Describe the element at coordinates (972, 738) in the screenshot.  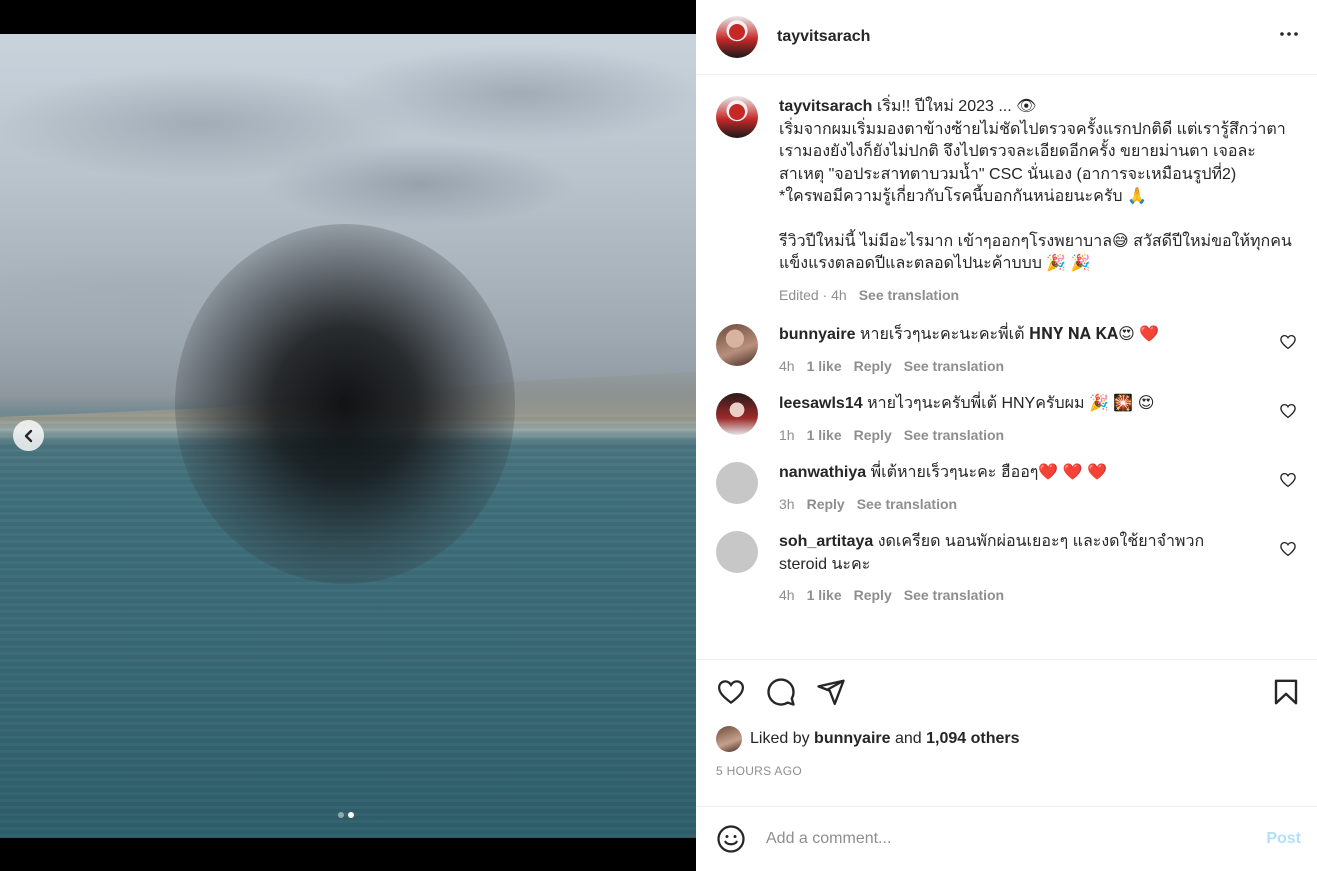
I see `likes-count: 1,094 others` at that location.